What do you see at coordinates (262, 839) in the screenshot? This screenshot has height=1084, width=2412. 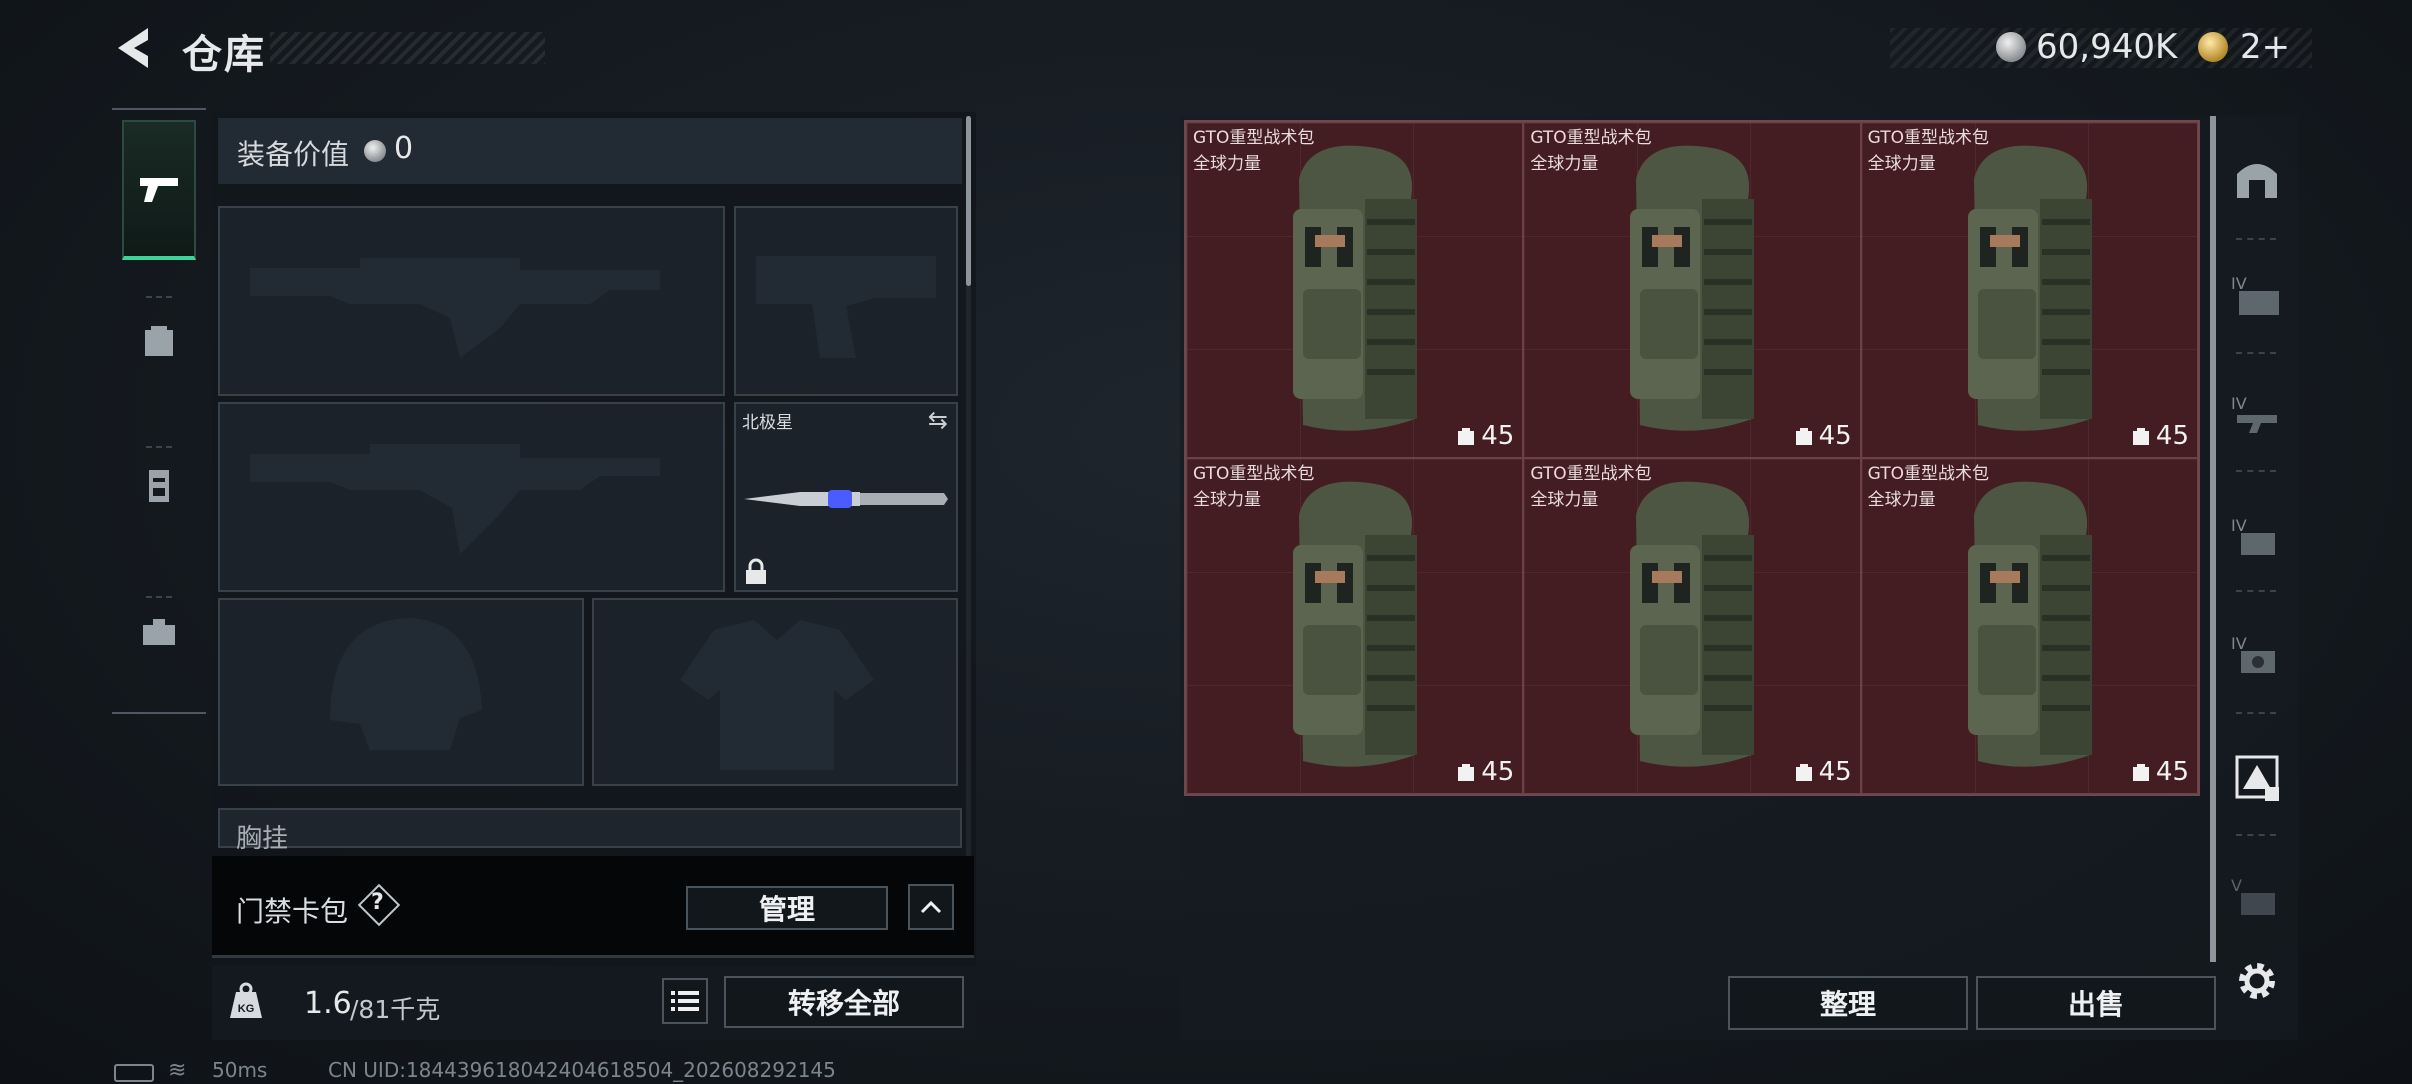 I see `chest-rig-label: 胸挂` at bounding box center [262, 839].